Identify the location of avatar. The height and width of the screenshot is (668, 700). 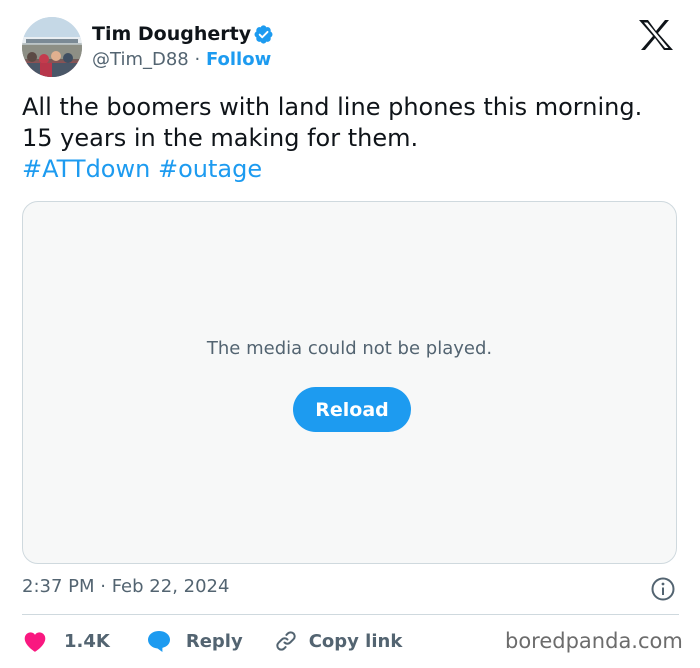
(52, 47).